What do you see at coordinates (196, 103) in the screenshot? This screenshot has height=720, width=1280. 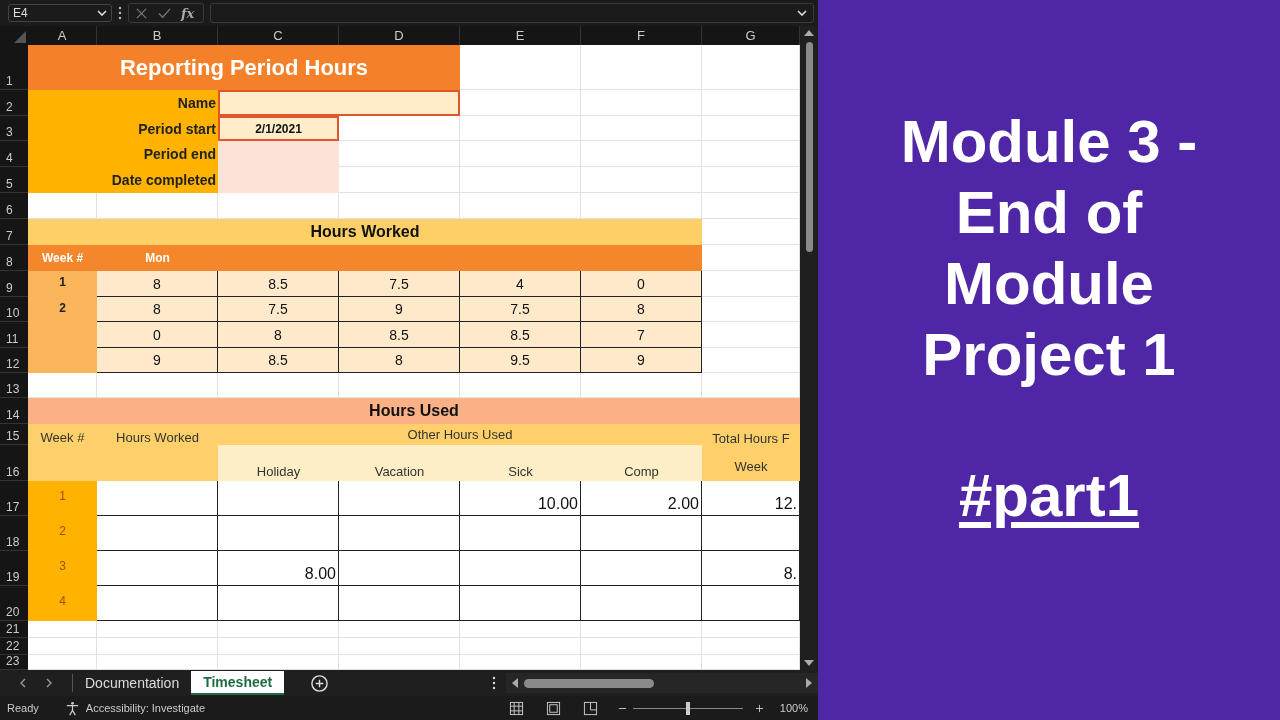 I see `field-label: Name` at bounding box center [196, 103].